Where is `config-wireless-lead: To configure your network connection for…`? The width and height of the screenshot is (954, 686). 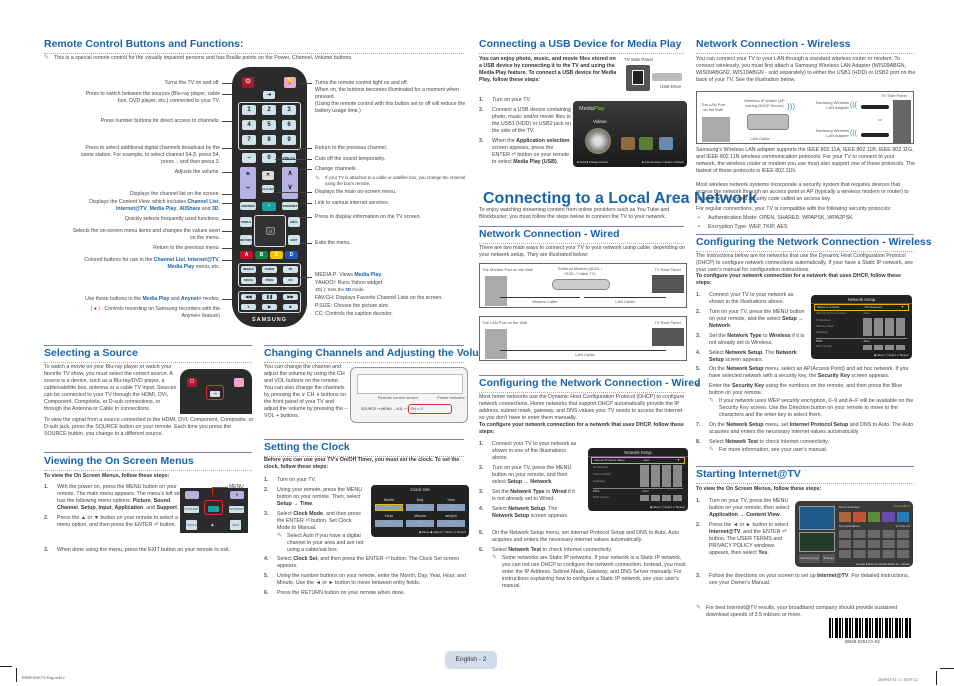 config-wireless-lead: To configure your network connection for… is located at coordinates (798, 279).